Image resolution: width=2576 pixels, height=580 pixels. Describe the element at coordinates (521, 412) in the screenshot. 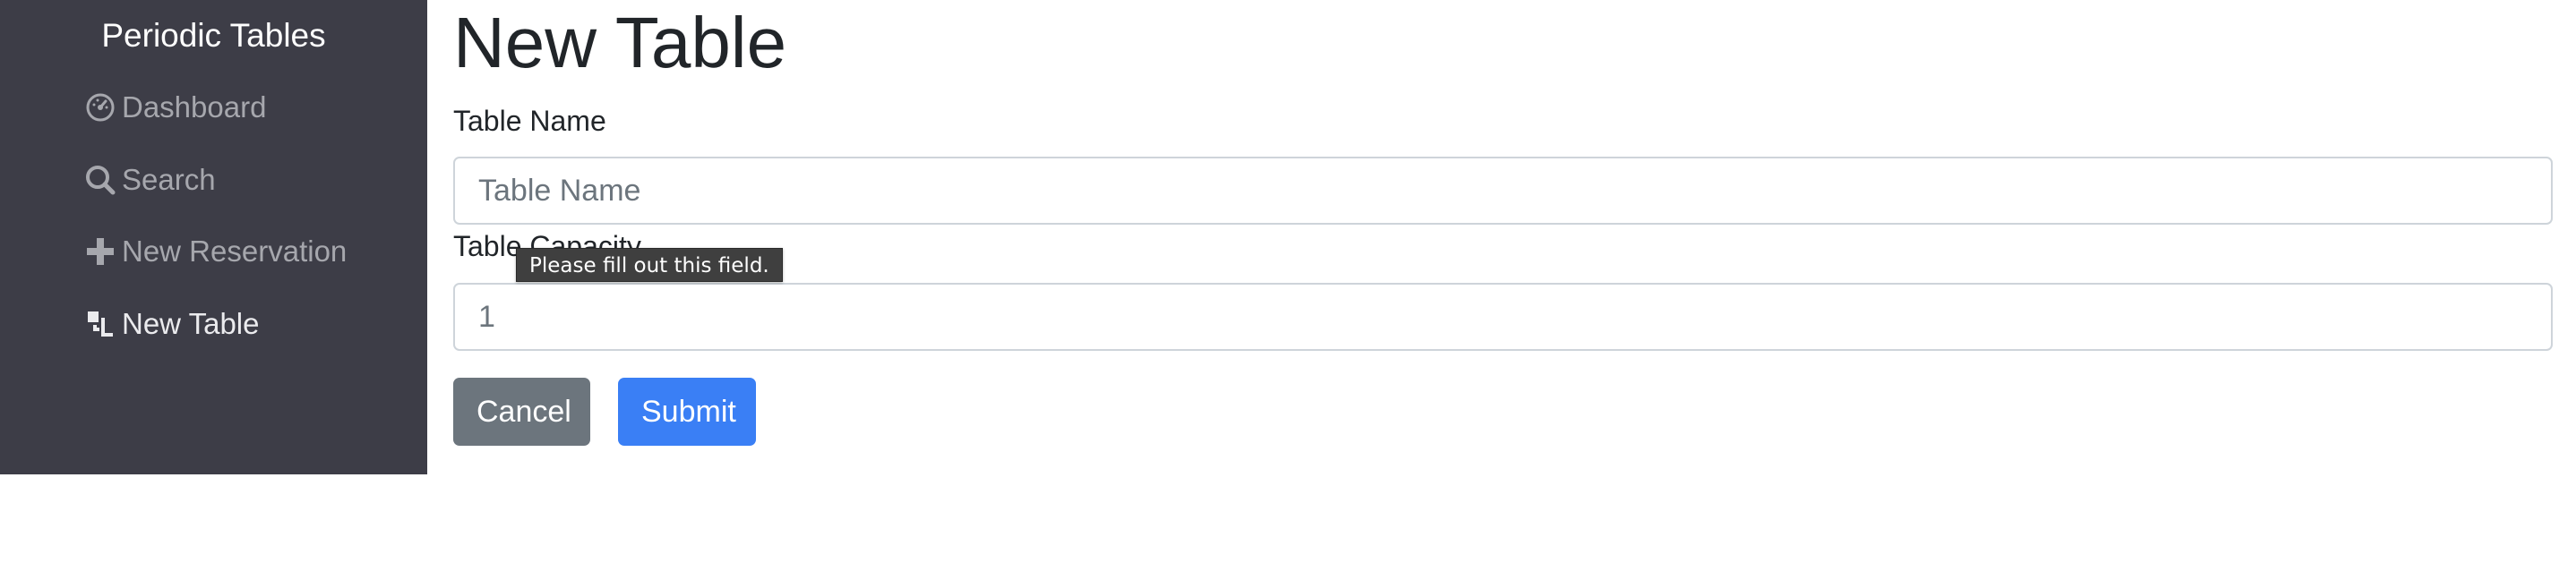

I see `cancel-button: Cancel` at that location.